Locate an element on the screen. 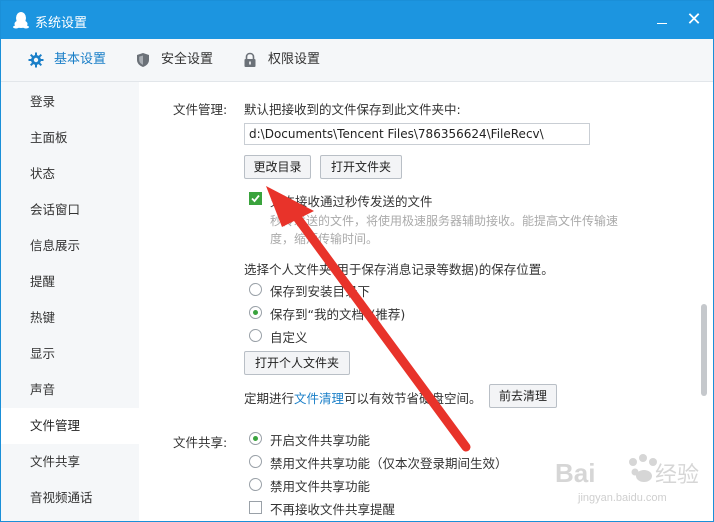 This screenshot has height=522, width=714. allow-instant-transfer-label: 允许接收通过秒传发送的文件 is located at coordinates (351, 201).